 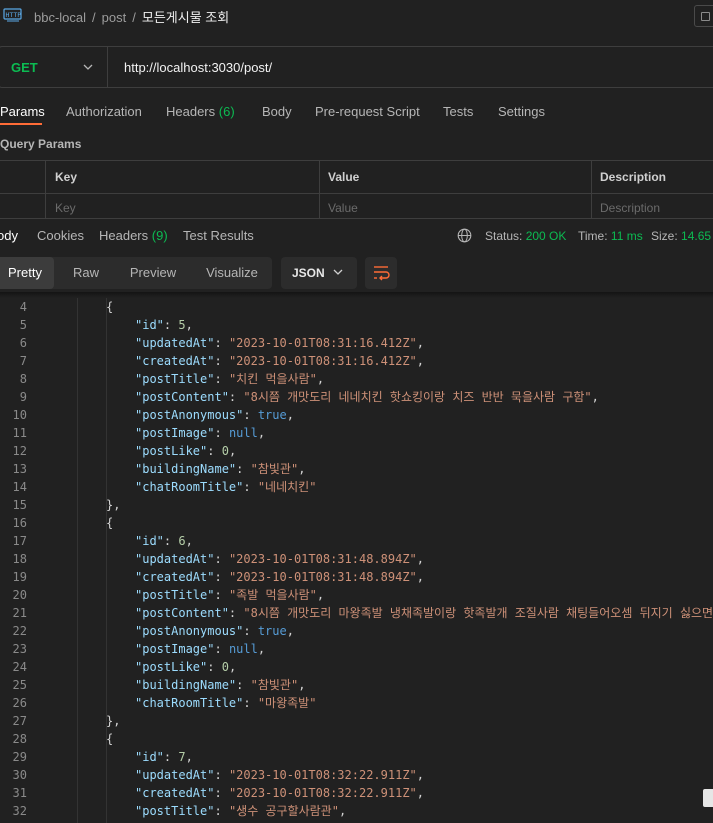 I want to click on line-number: 19, so click(x=19, y=577).